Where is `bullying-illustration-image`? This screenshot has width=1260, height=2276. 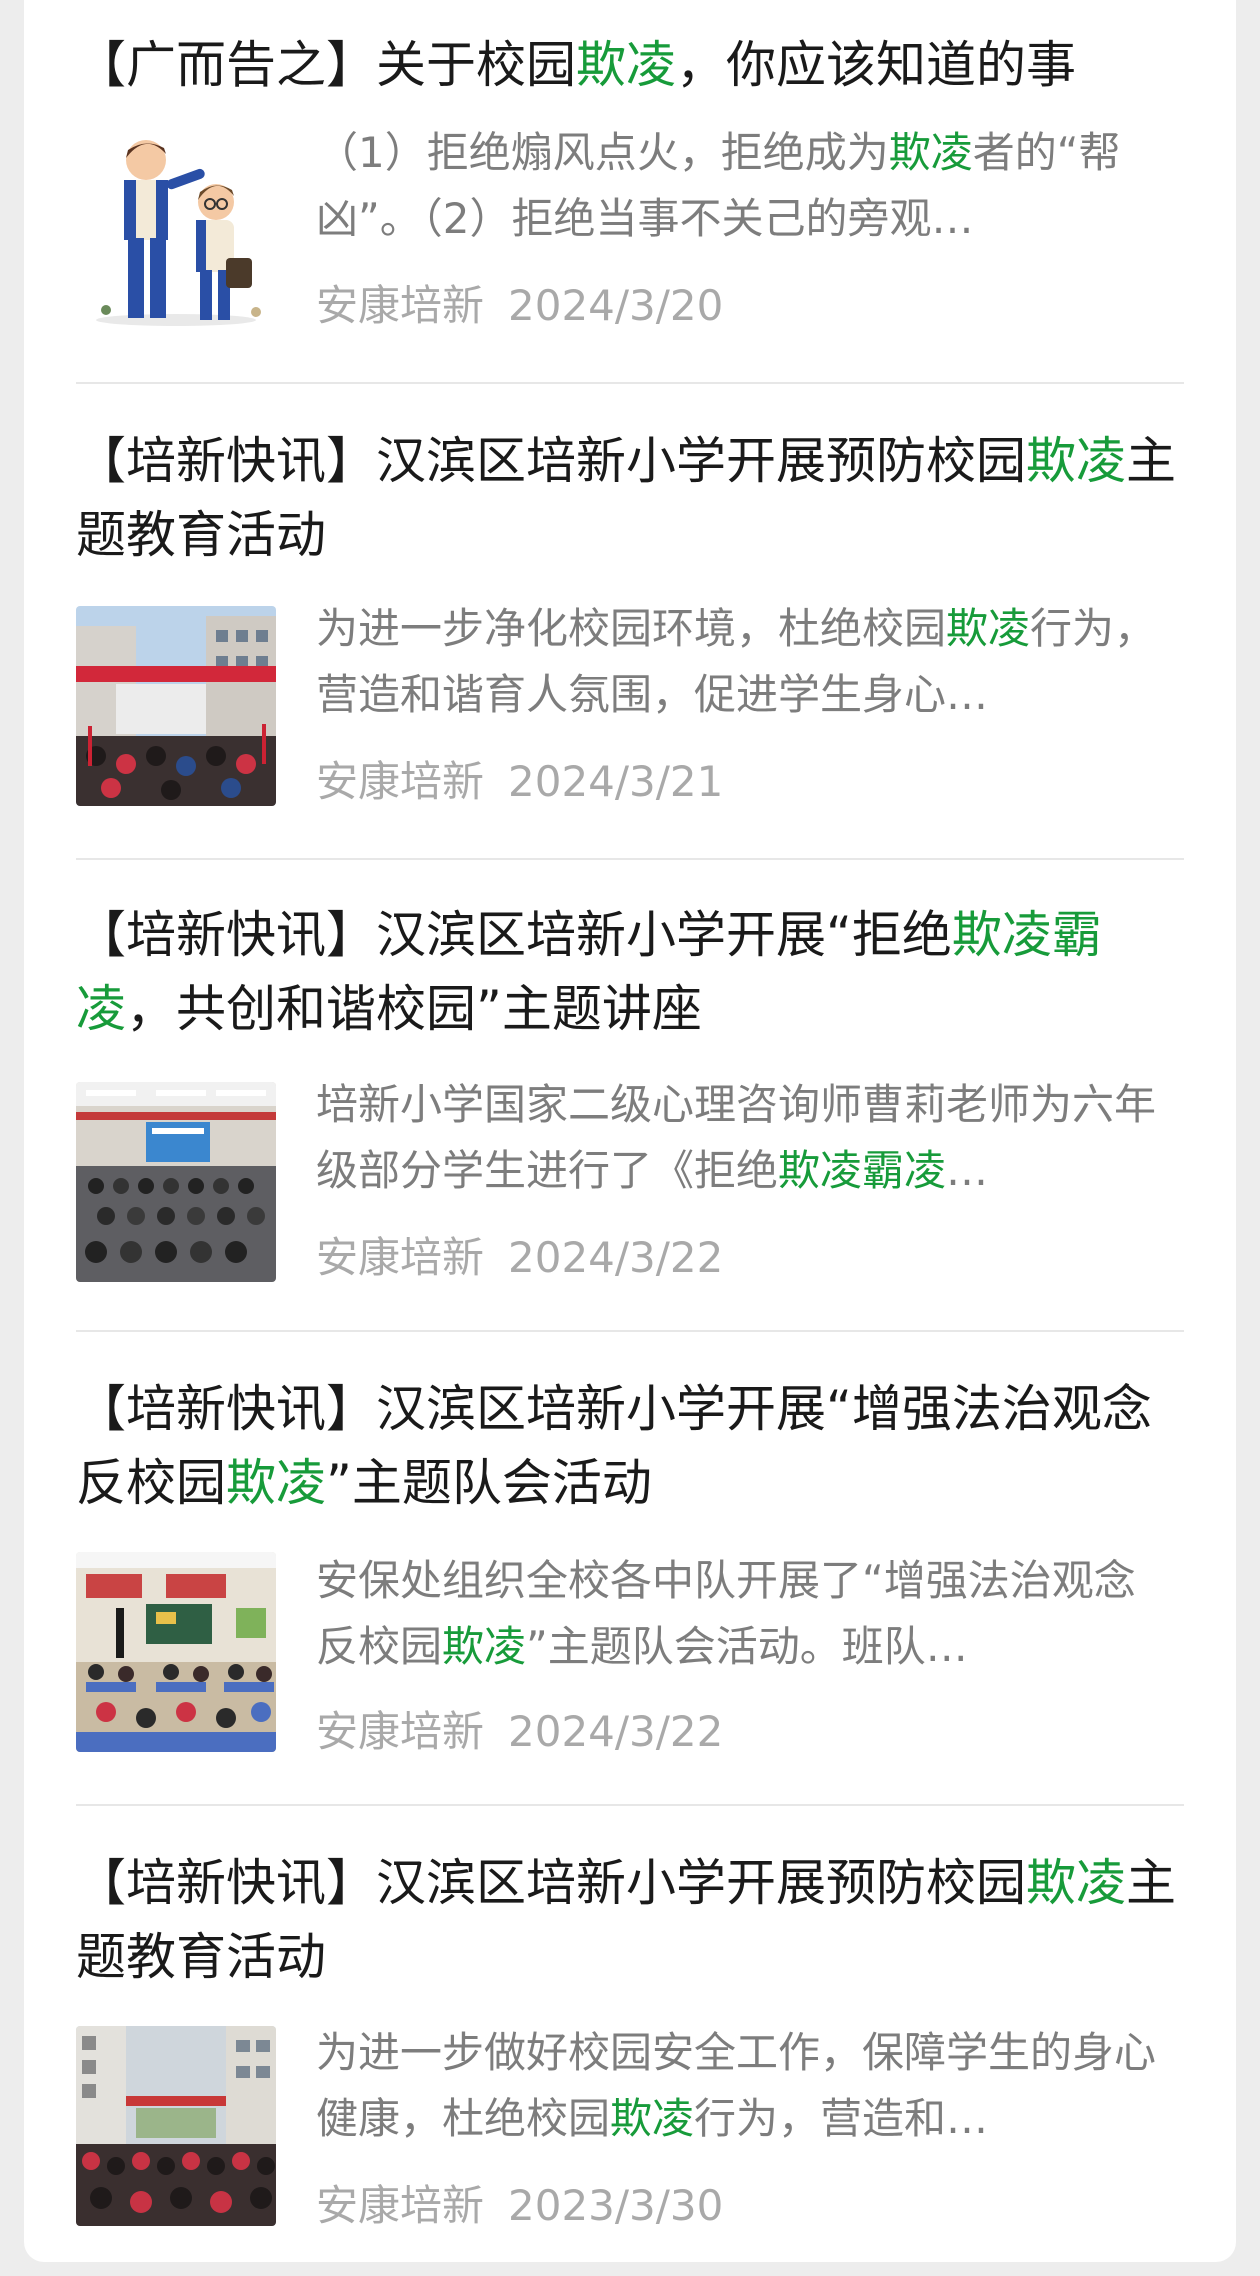
bullying-illustration-image is located at coordinates (176, 230).